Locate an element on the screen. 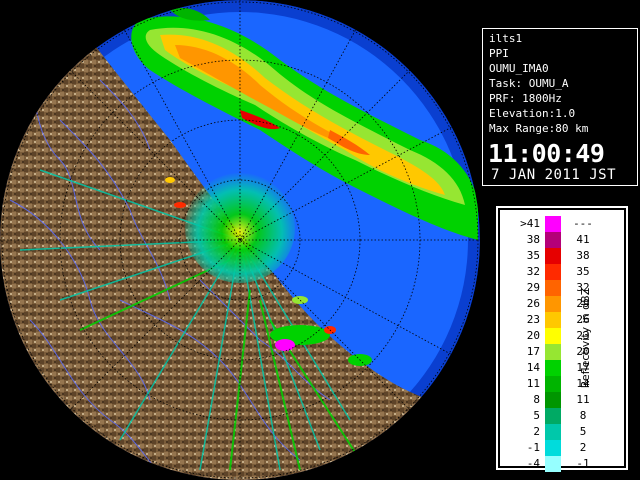 The height and width of the screenshot is (480, 640). legend-lower-bound: 17 is located at coordinates (533, 351).